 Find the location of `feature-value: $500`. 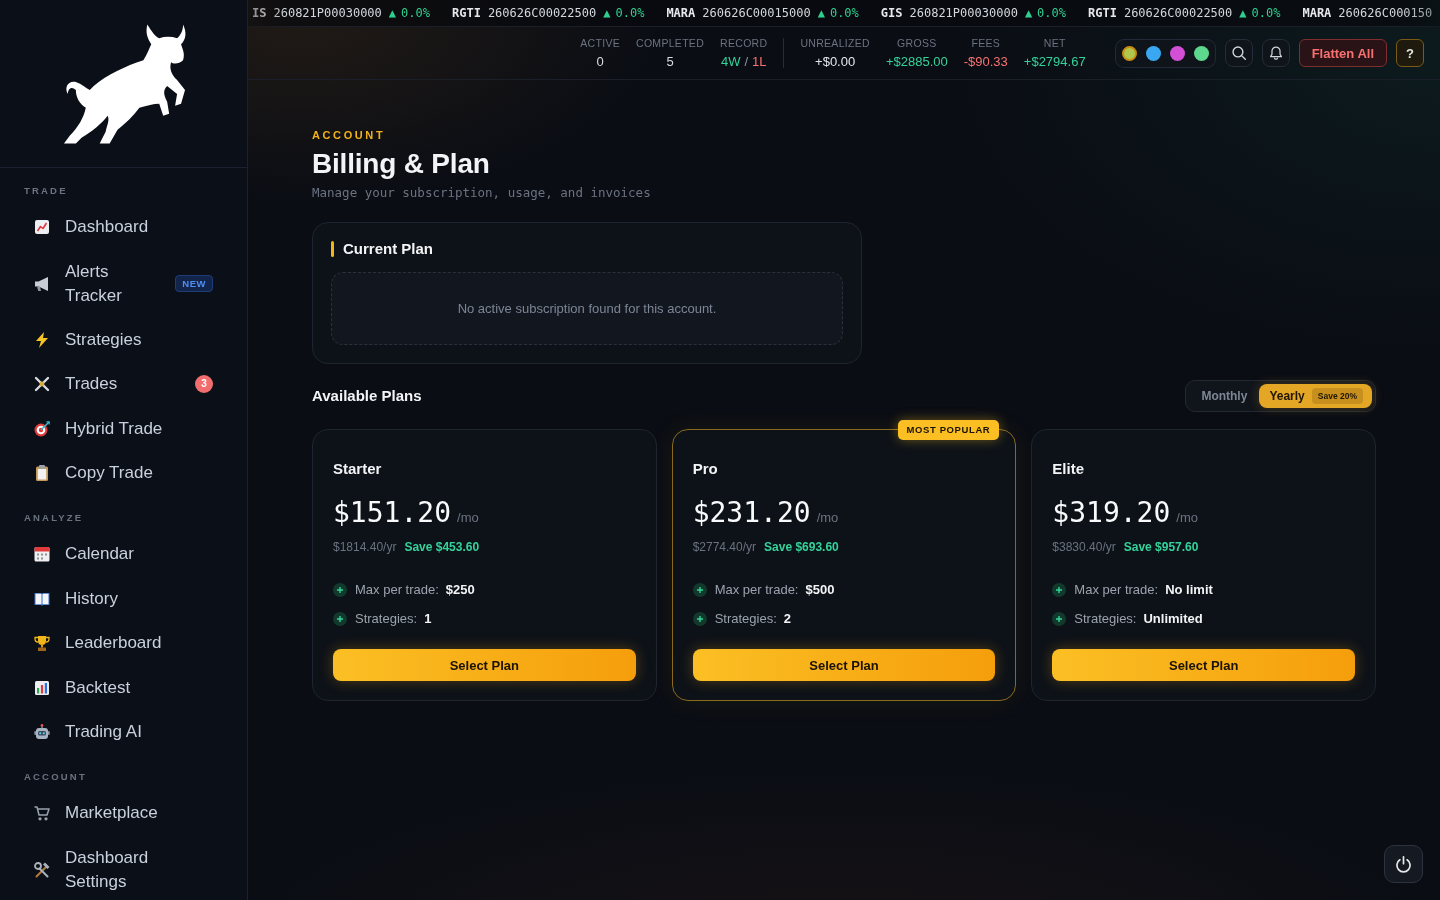

feature-value: $500 is located at coordinates (820, 590).